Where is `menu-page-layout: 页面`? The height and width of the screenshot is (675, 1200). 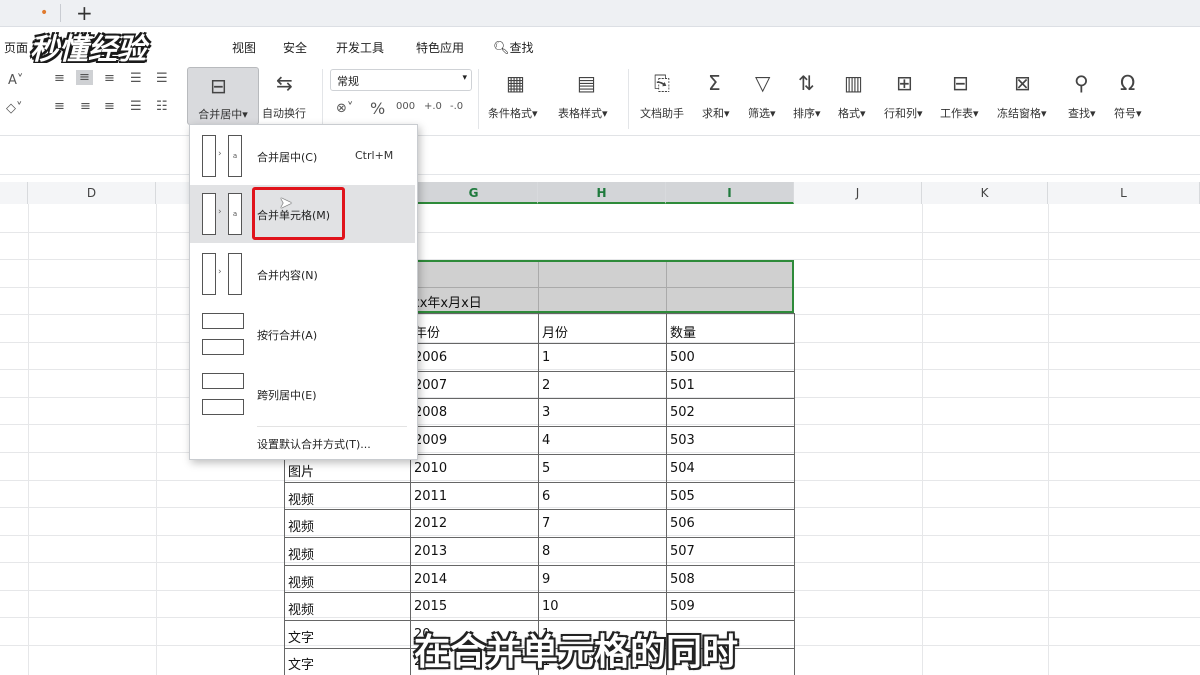
menu-page-layout: 页面 is located at coordinates (16, 47).